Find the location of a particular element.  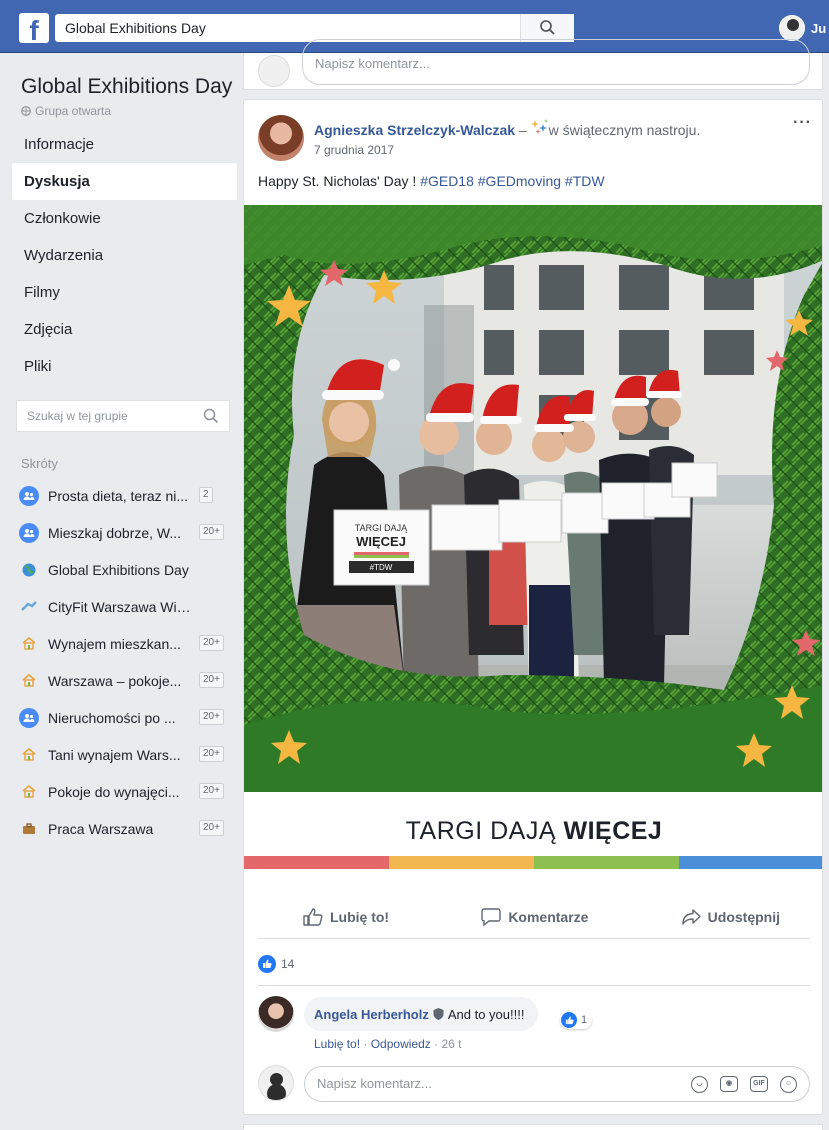

share-button: Udostępnij is located at coordinates (730, 917).